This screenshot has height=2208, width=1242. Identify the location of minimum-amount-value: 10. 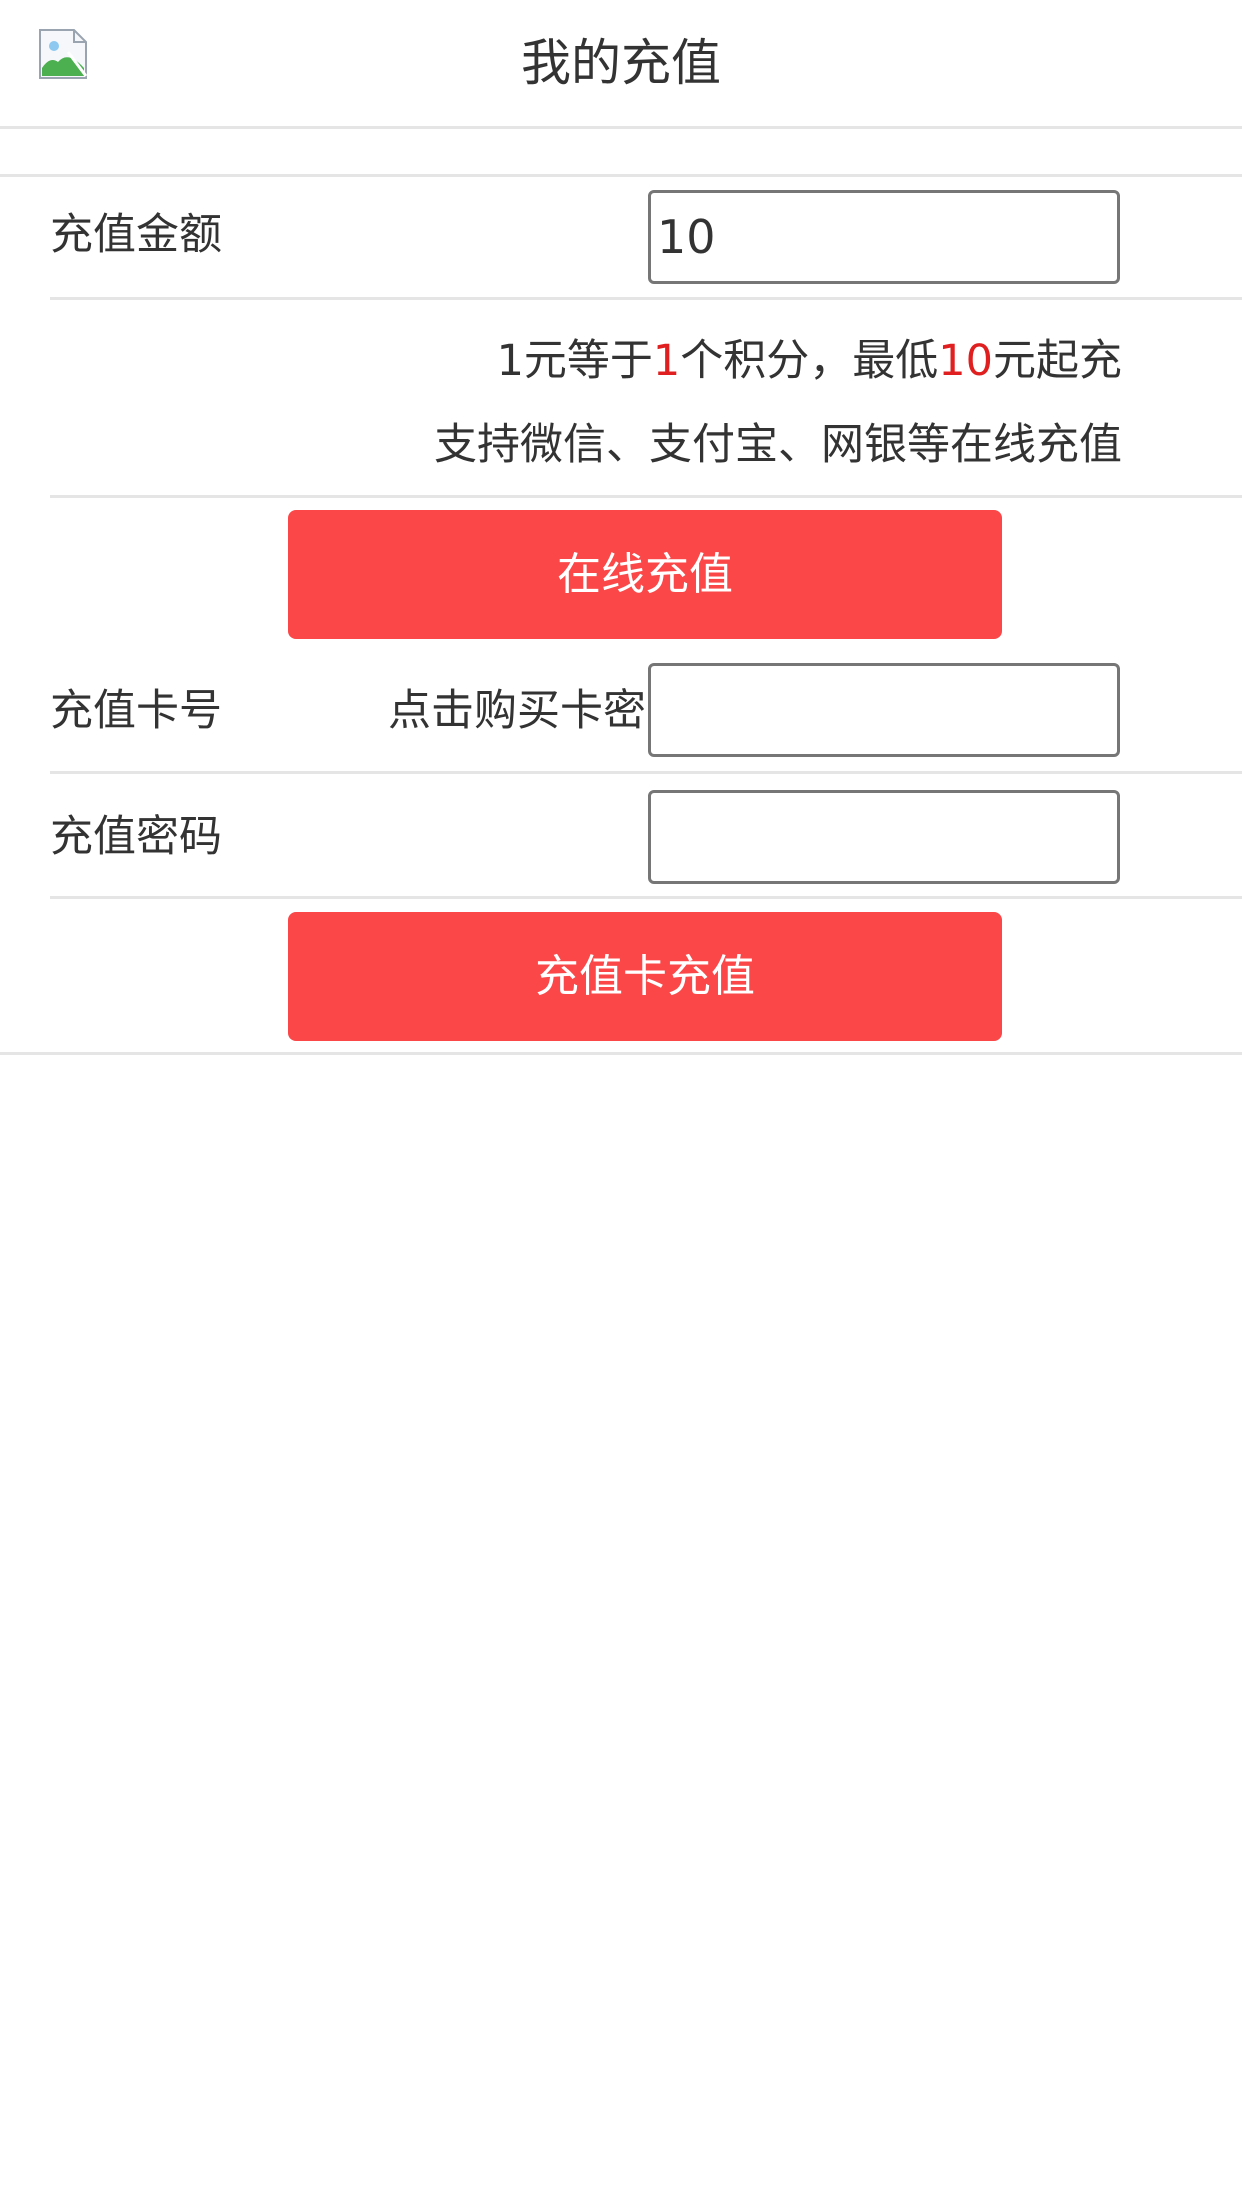
(965, 361).